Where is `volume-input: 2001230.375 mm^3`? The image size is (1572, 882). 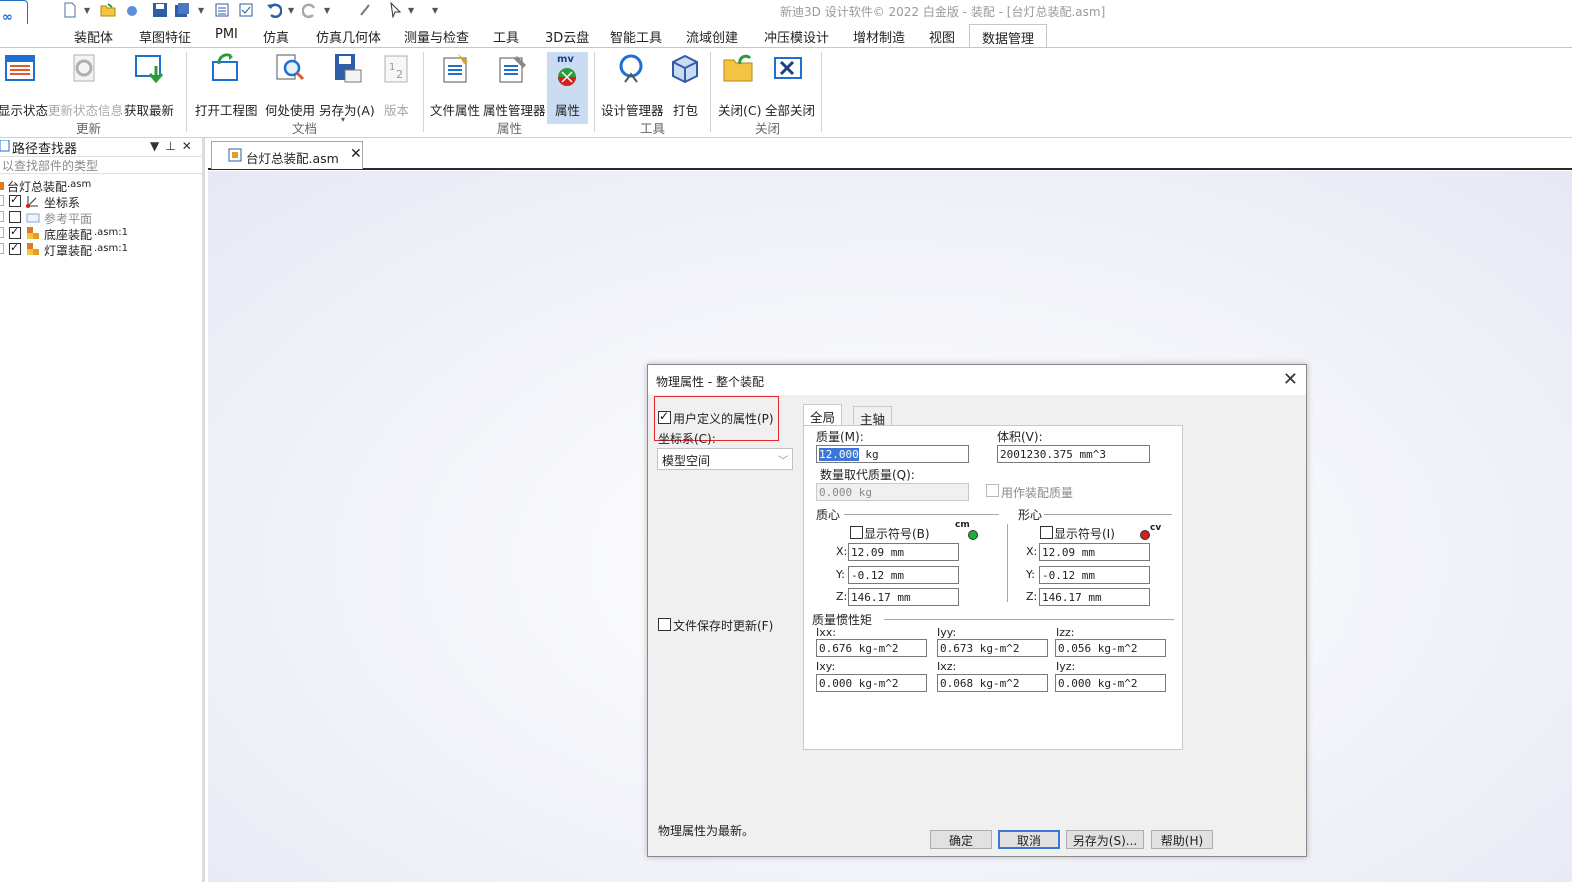
volume-input: 2001230.375 mm^3 is located at coordinates (1073, 454).